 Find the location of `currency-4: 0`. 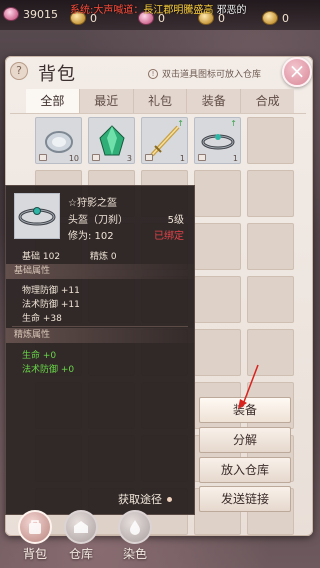

currency-4: 0 is located at coordinates (275, 18).